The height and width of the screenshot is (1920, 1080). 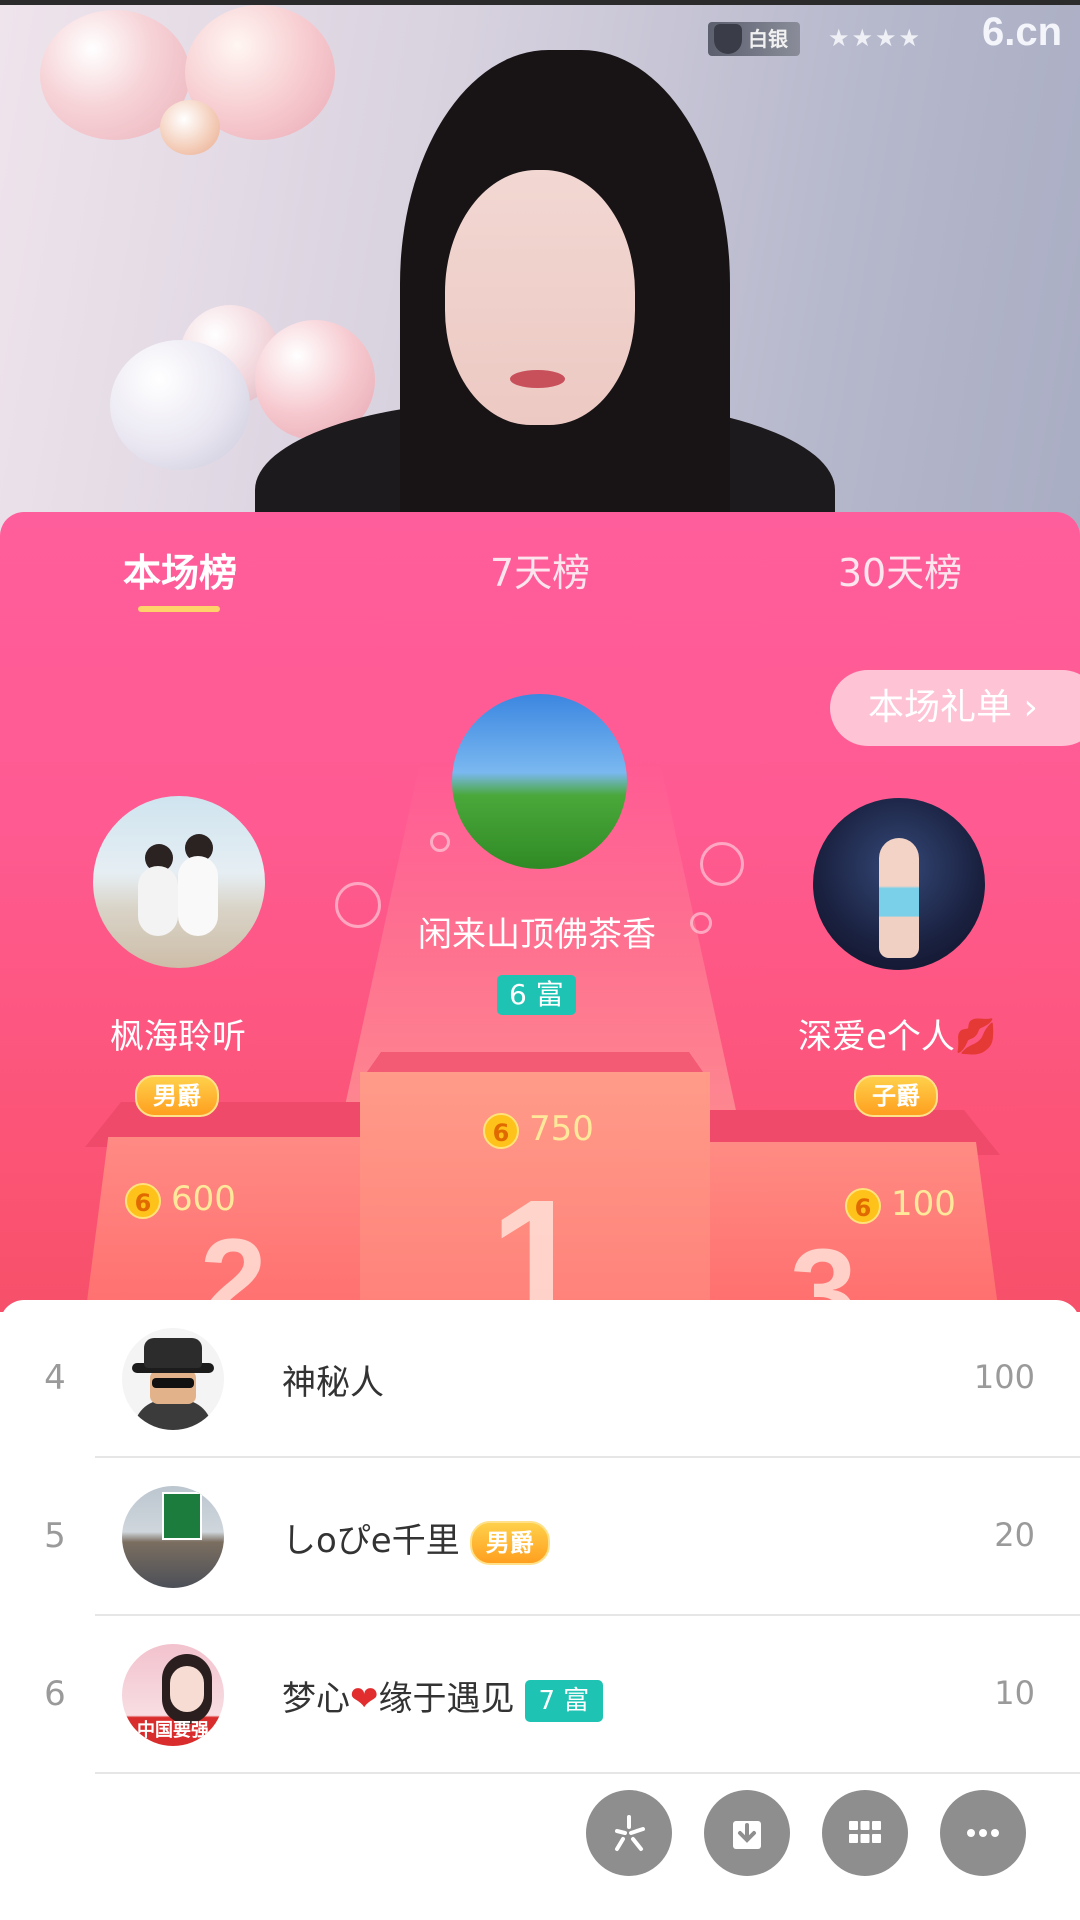 I want to click on list-item: 4 神秘人 100, so click(x=540, y=1379).